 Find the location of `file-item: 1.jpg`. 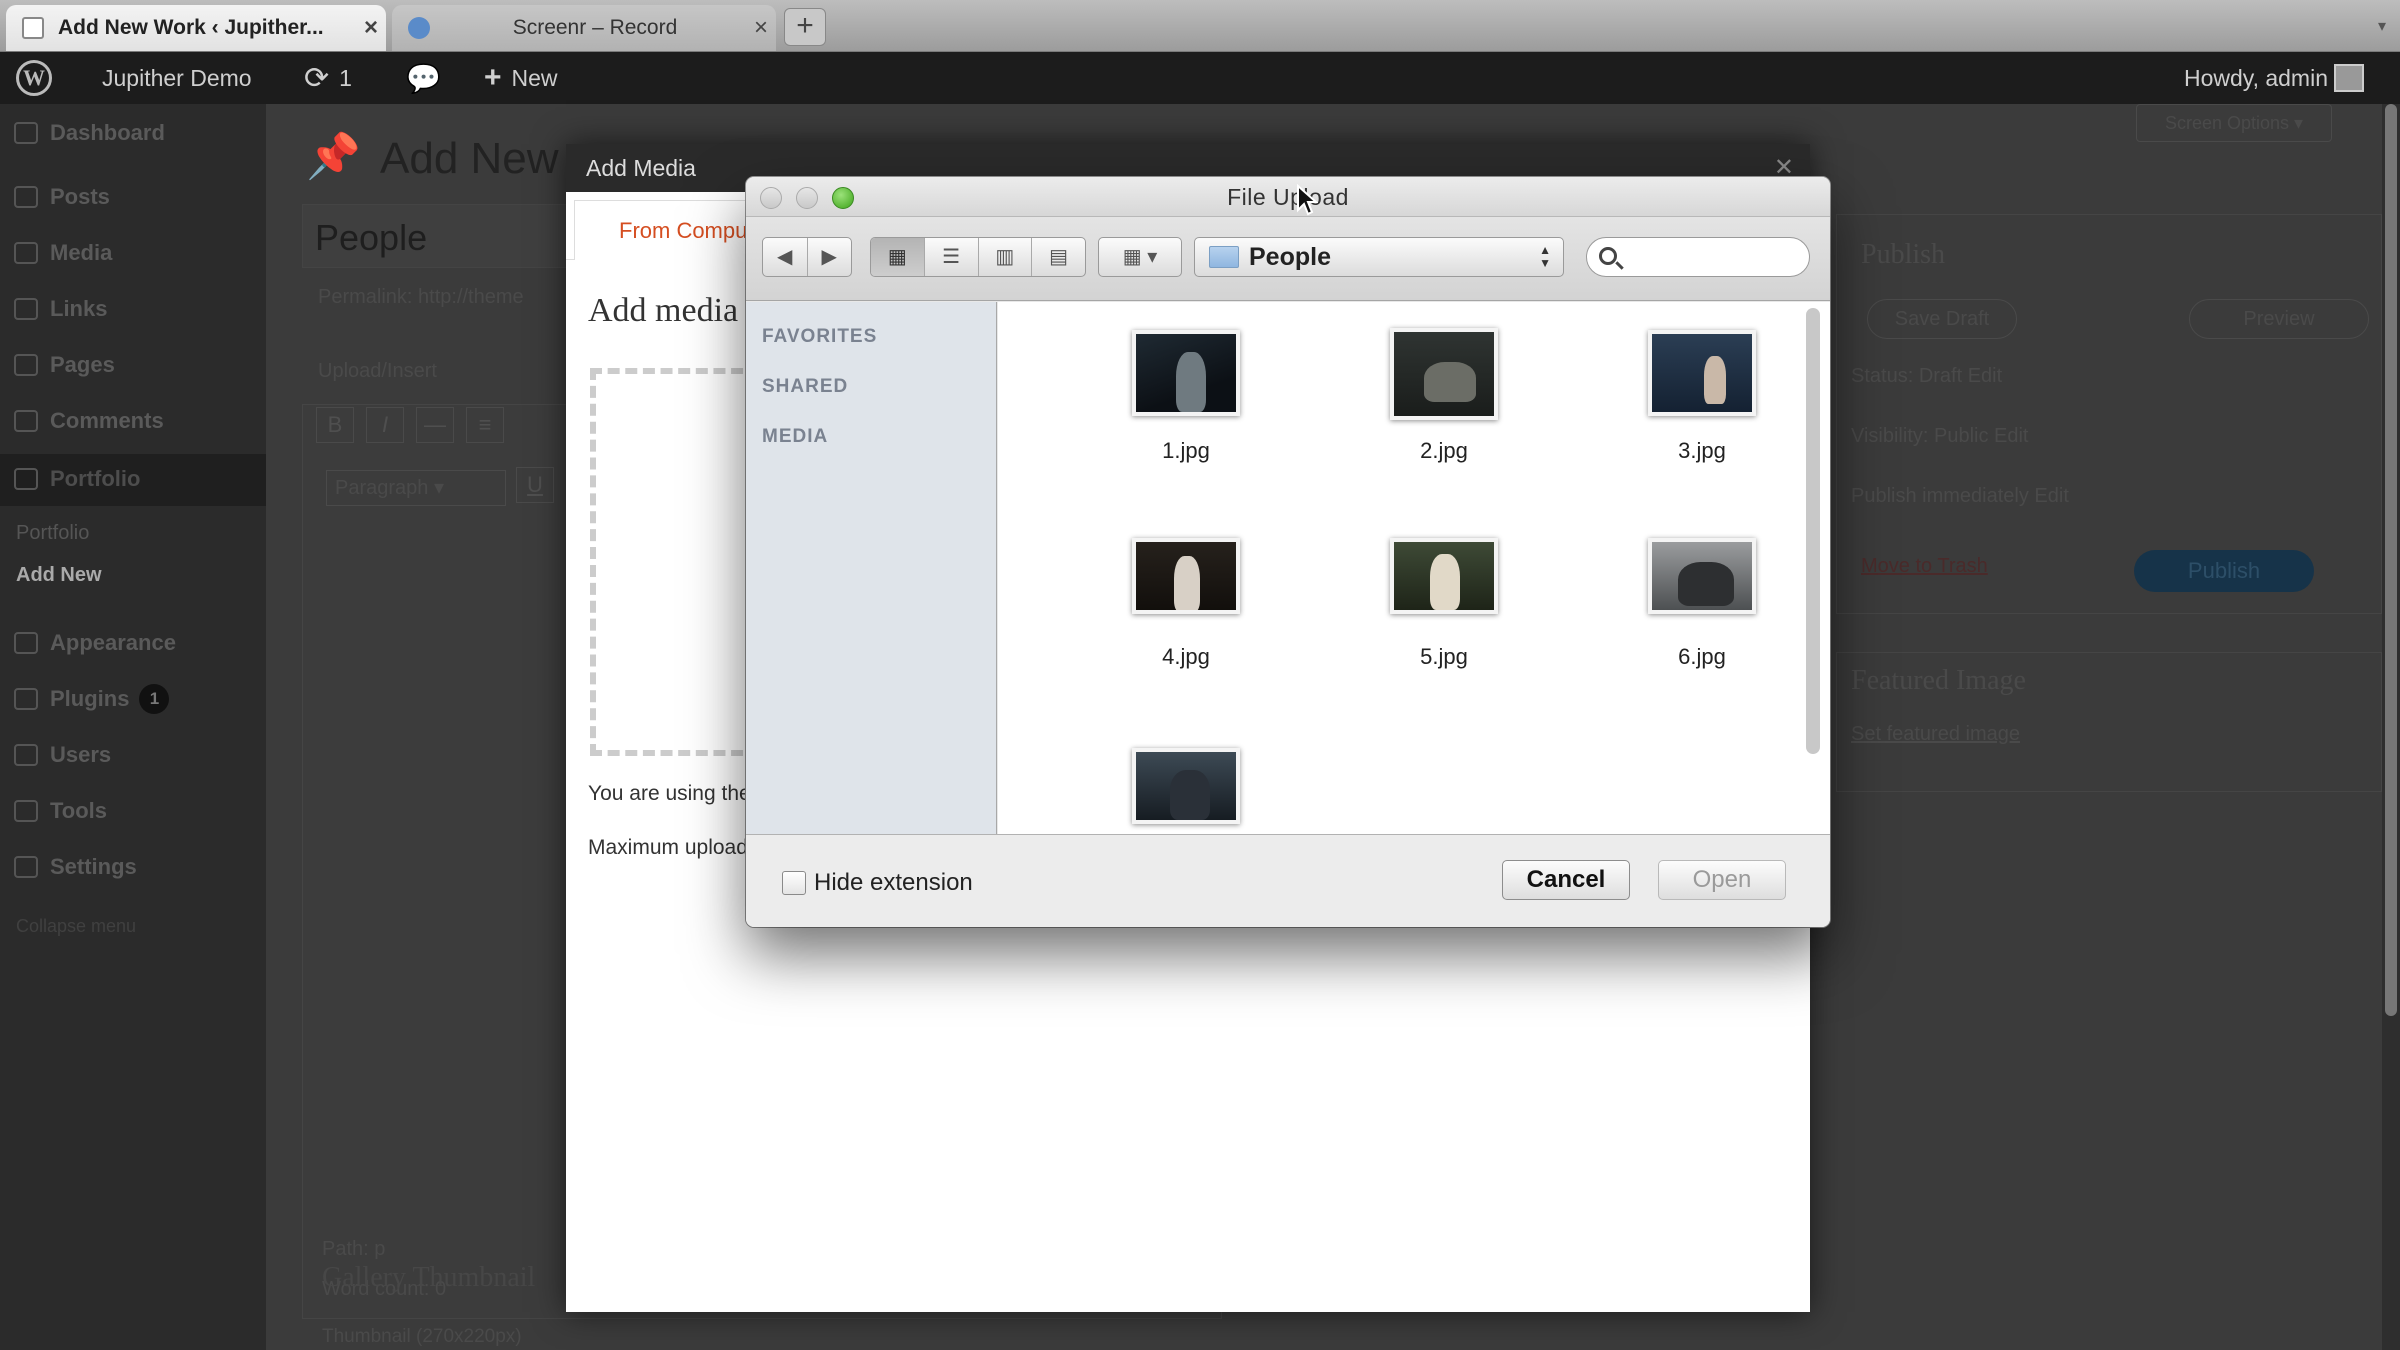

file-item: 1.jpg is located at coordinates (1186, 397).